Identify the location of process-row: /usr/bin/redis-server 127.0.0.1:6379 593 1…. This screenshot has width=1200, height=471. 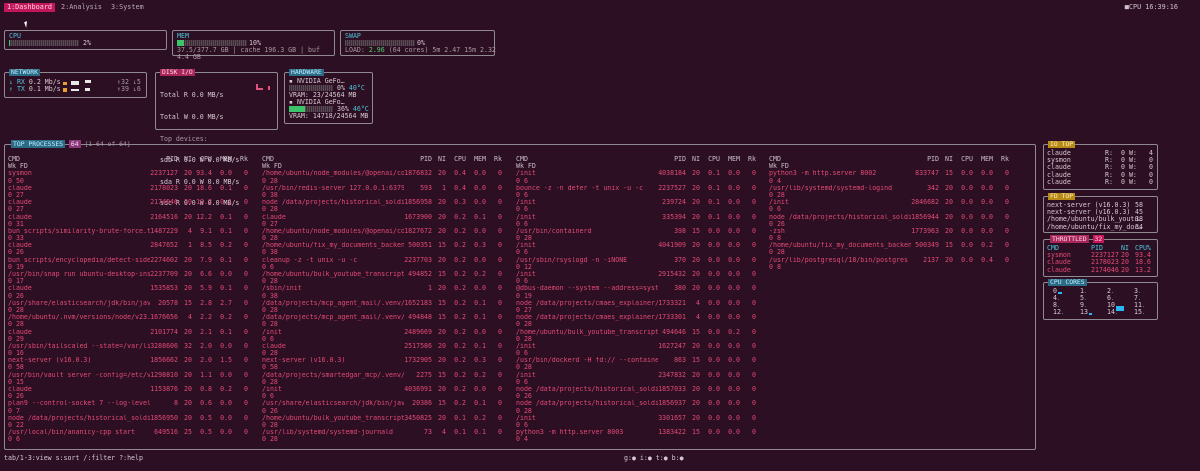
(386, 188).